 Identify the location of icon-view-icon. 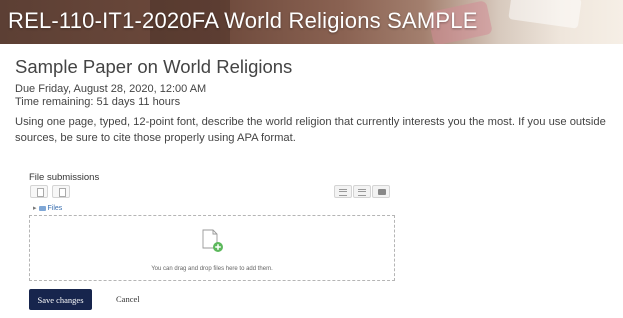
(343, 192).